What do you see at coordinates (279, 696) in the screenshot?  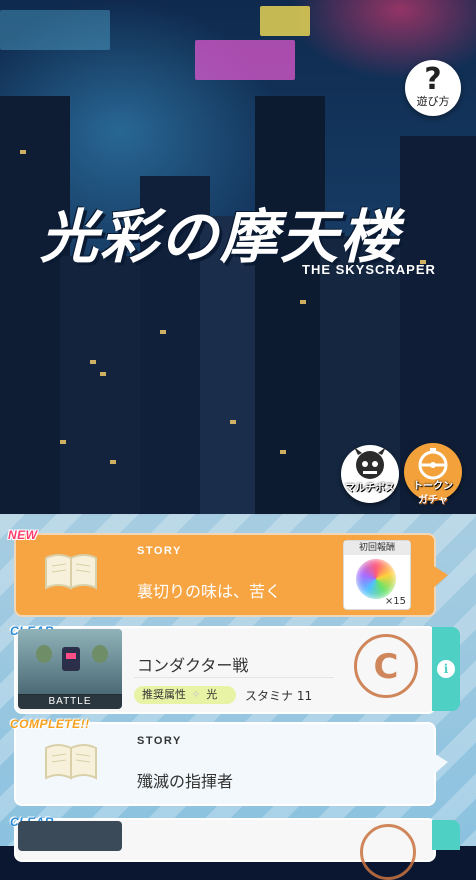 I see `stamina-cost: スタミナ 11` at bounding box center [279, 696].